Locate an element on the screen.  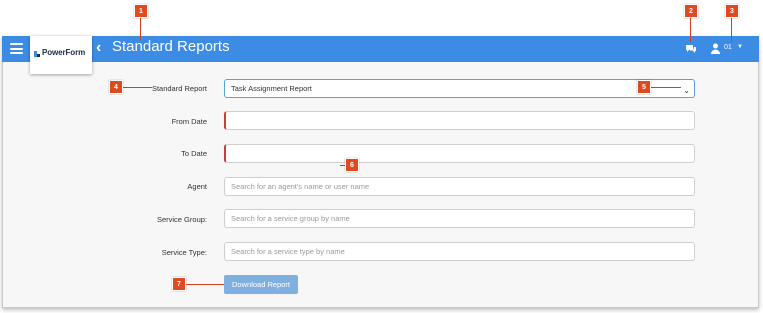
to-date-label: To Date is located at coordinates (194, 153).